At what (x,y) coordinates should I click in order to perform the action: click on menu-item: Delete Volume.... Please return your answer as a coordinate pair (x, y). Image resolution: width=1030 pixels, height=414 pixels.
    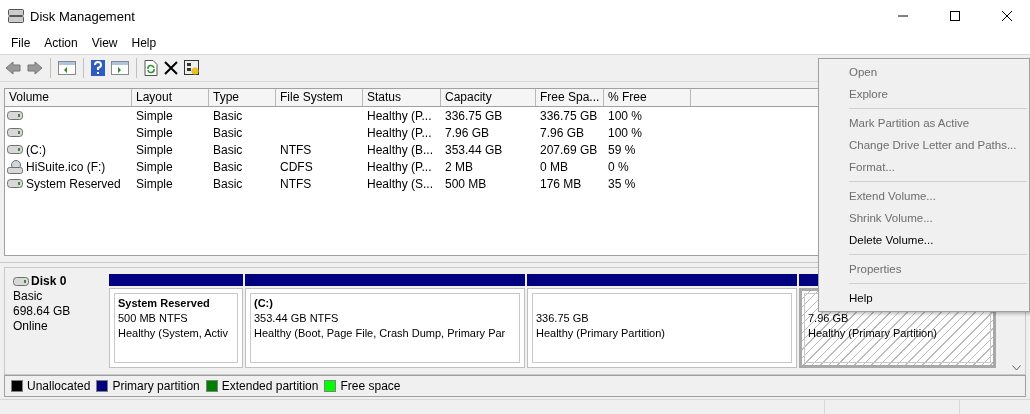
    Looking at the image, I should click on (924, 240).